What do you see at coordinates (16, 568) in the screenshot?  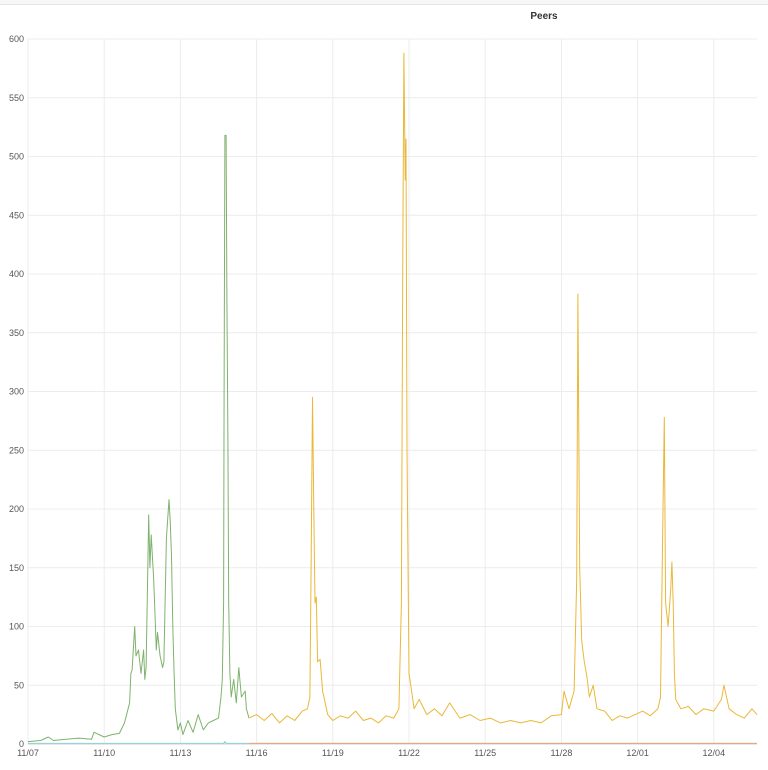 I see `y-tick-label: 150` at bounding box center [16, 568].